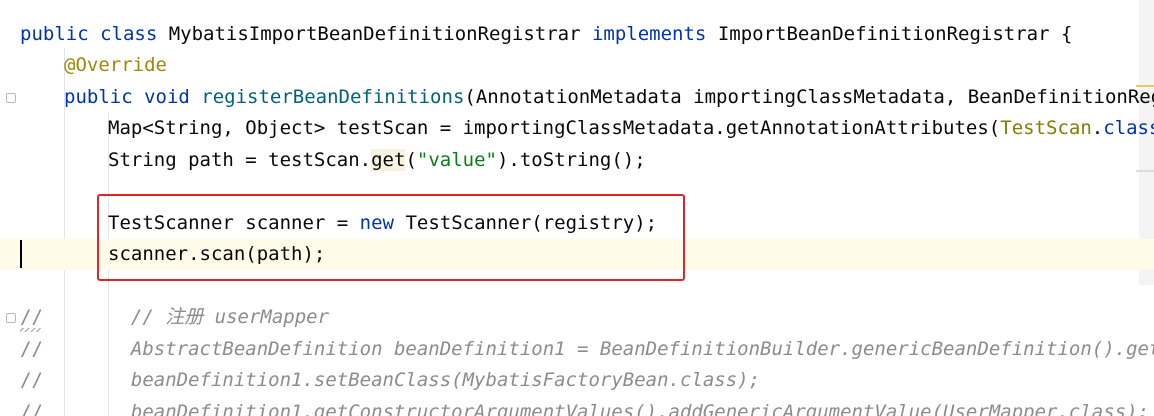  Describe the element at coordinates (230, 317) in the screenshot. I see `comment-text: // 注册 userMapper` at that location.